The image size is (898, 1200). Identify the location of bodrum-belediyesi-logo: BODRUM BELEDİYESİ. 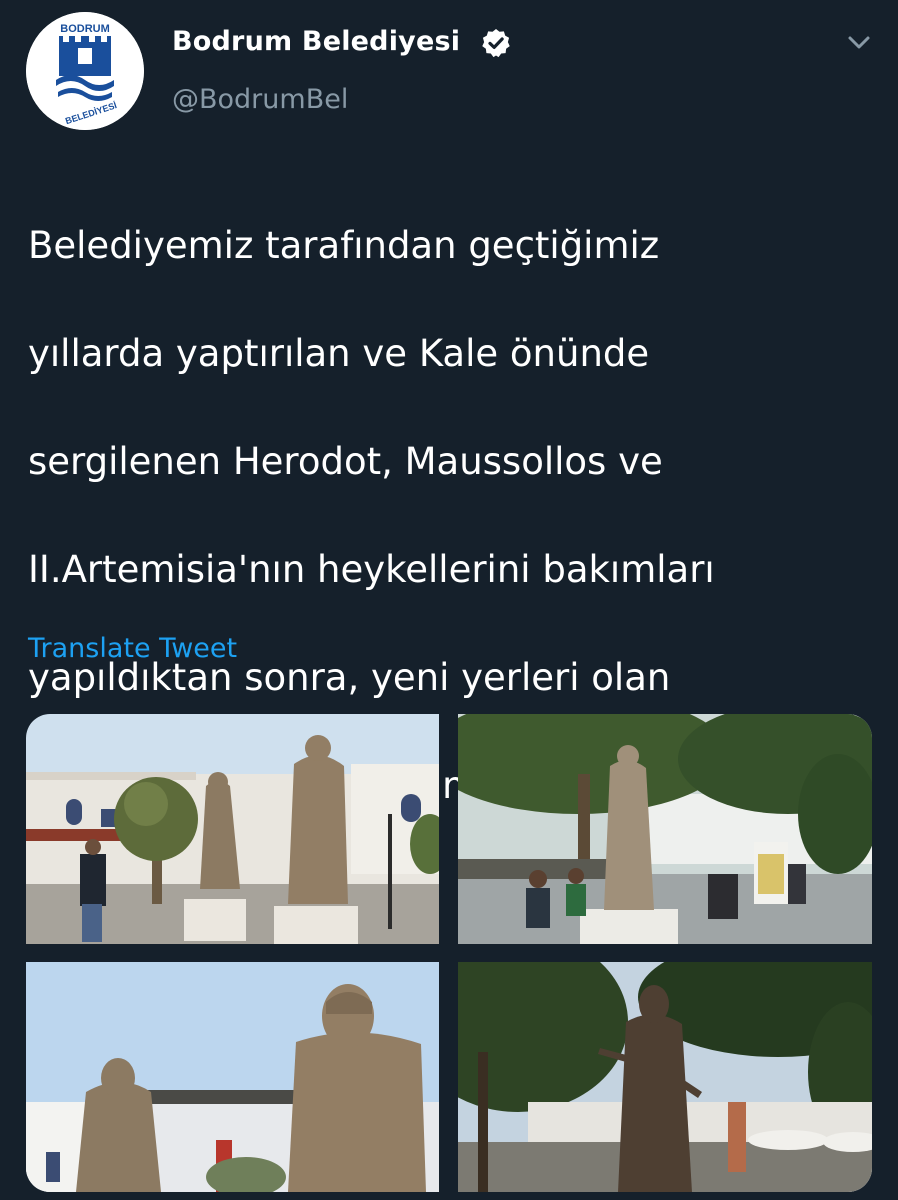
(85, 71).